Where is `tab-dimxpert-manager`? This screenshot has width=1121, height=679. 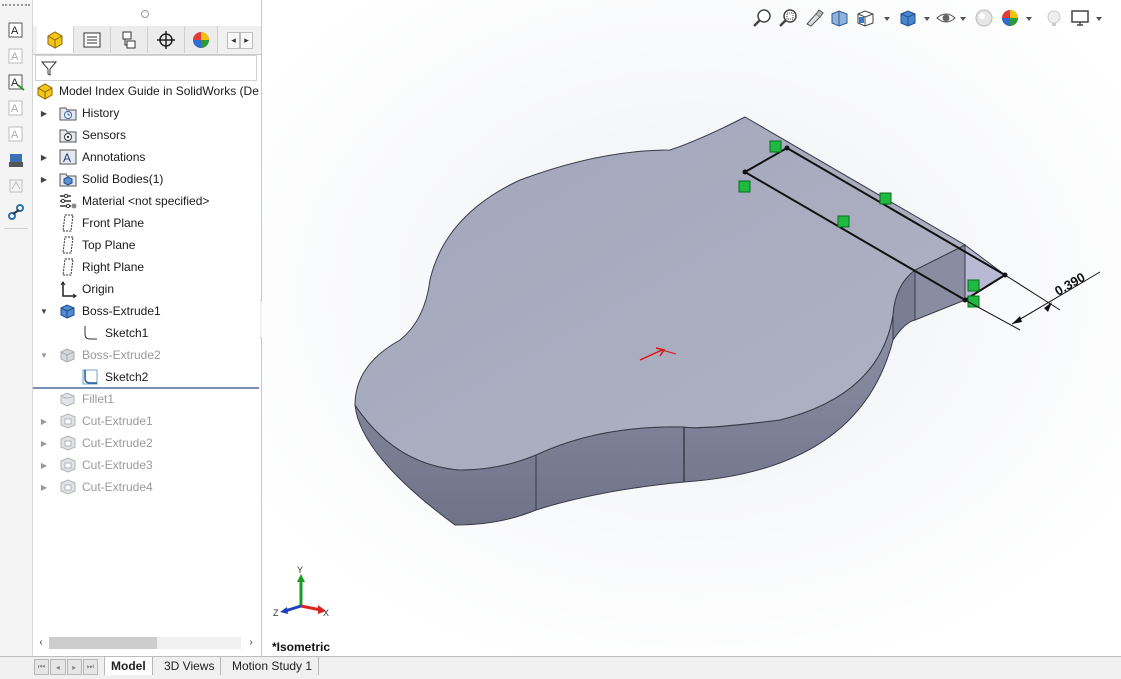 tab-dimxpert-manager is located at coordinates (166, 39).